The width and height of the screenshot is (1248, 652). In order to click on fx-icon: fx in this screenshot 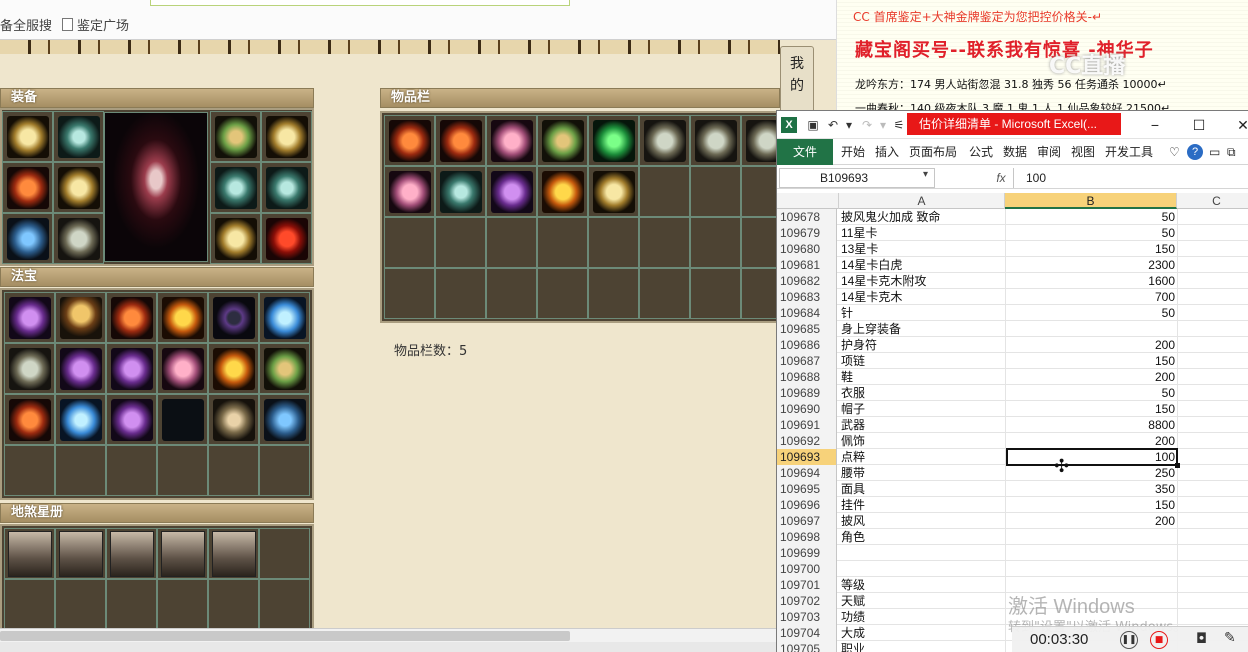, I will do `click(1001, 178)`.